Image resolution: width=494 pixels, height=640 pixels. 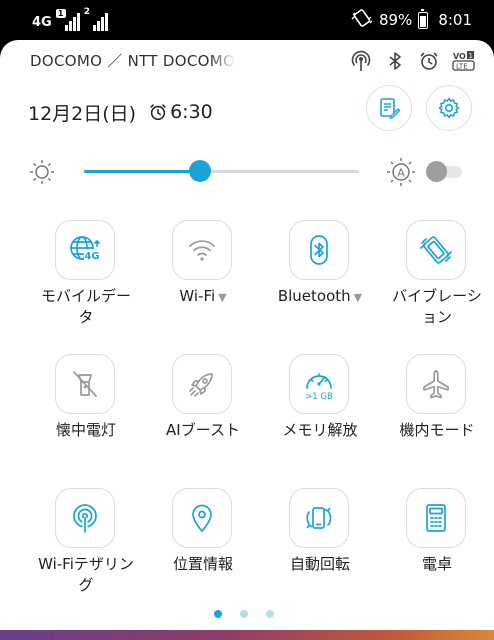 I want to click on tile-wifi: Wi-Fi ▼, so click(x=203, y=280).